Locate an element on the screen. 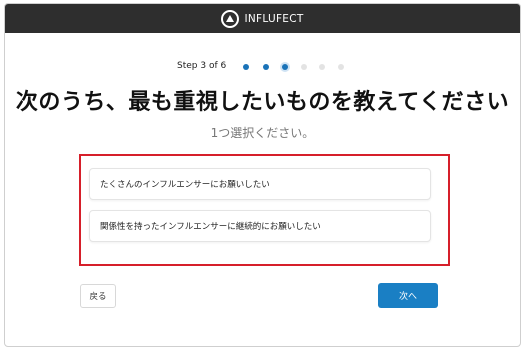 The width and height of the screenshot is (526, 354). brand-name: INFLUFECT is located at coordinates (274, 18).